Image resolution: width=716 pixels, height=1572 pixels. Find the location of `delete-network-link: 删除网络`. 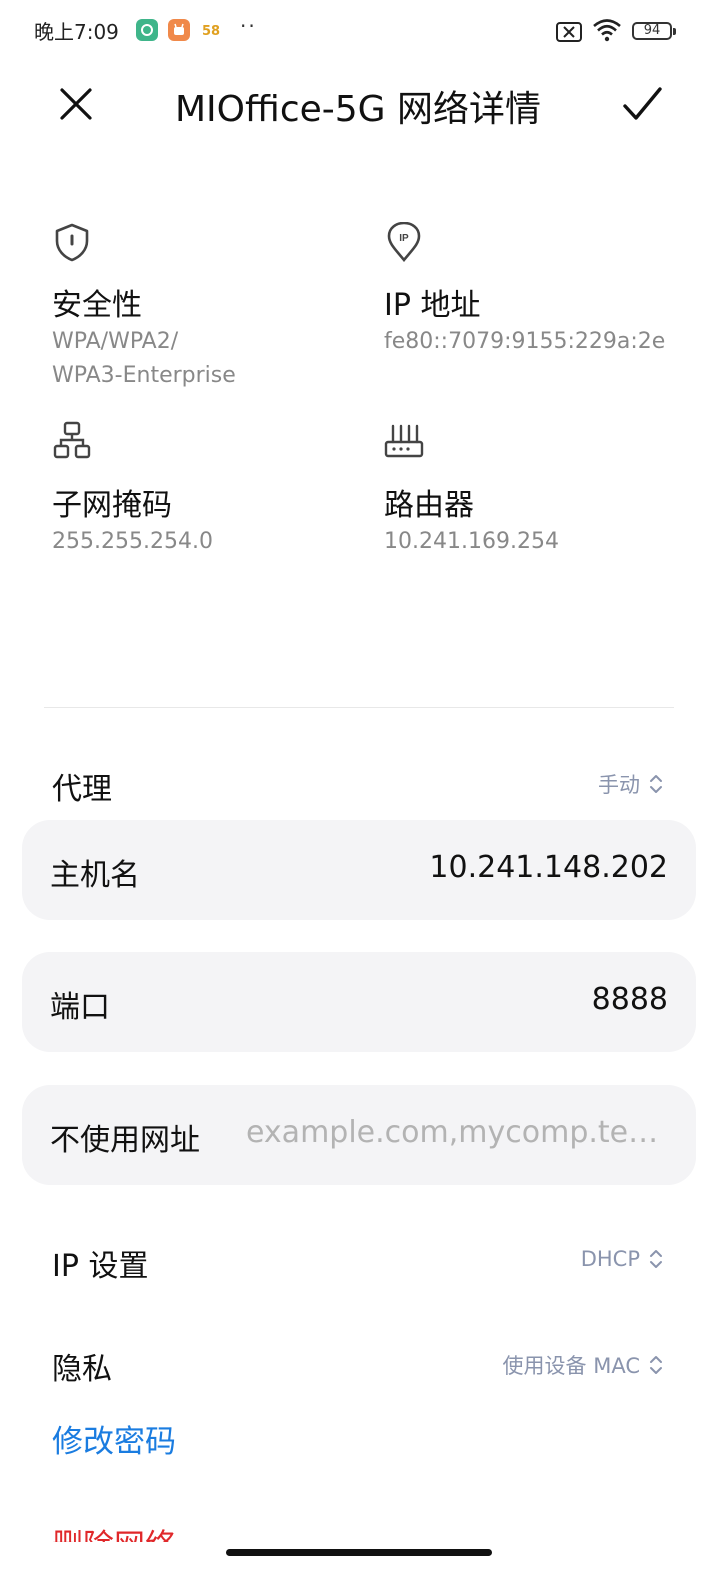

delete-network-link: 删除网络 is located at coordinates (114, 1531).